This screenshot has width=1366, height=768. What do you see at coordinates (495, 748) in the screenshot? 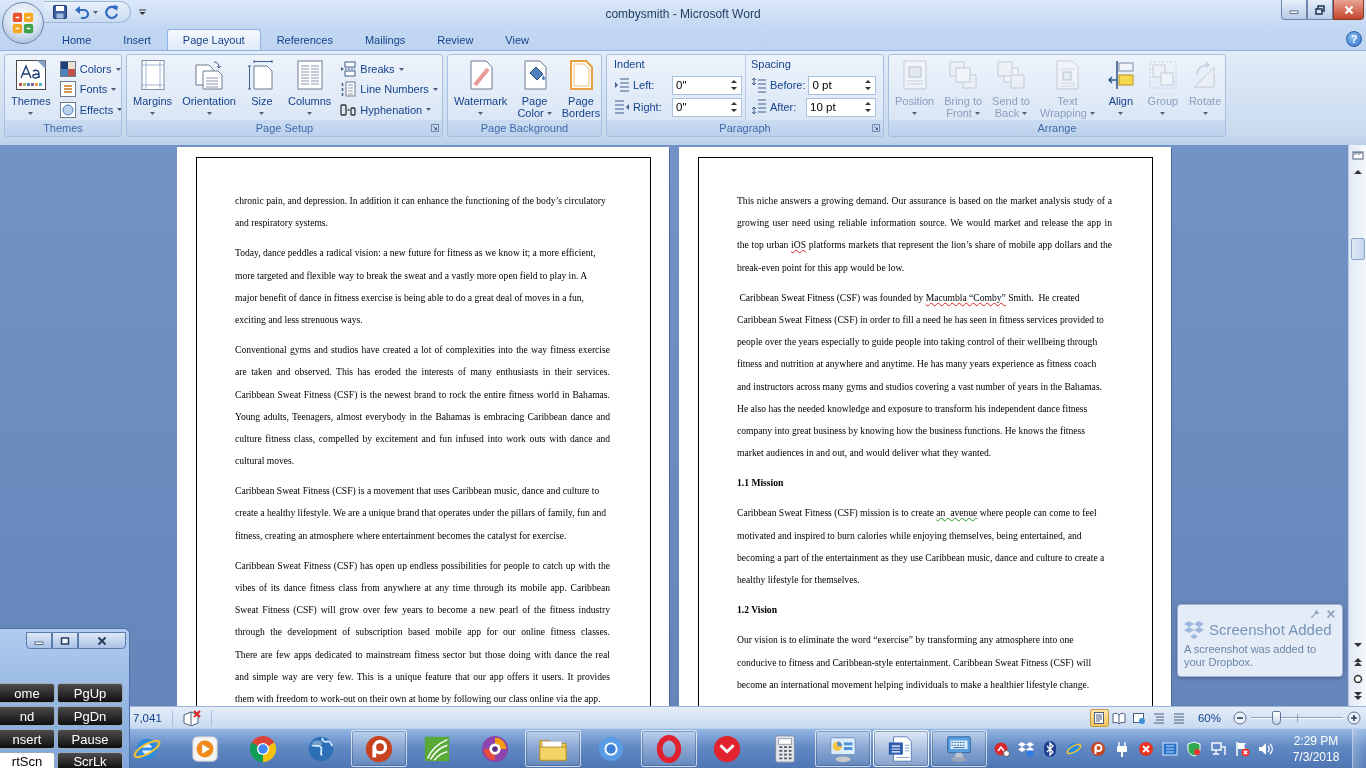
I see `swirl-icon` at bounding box center [495, 748].